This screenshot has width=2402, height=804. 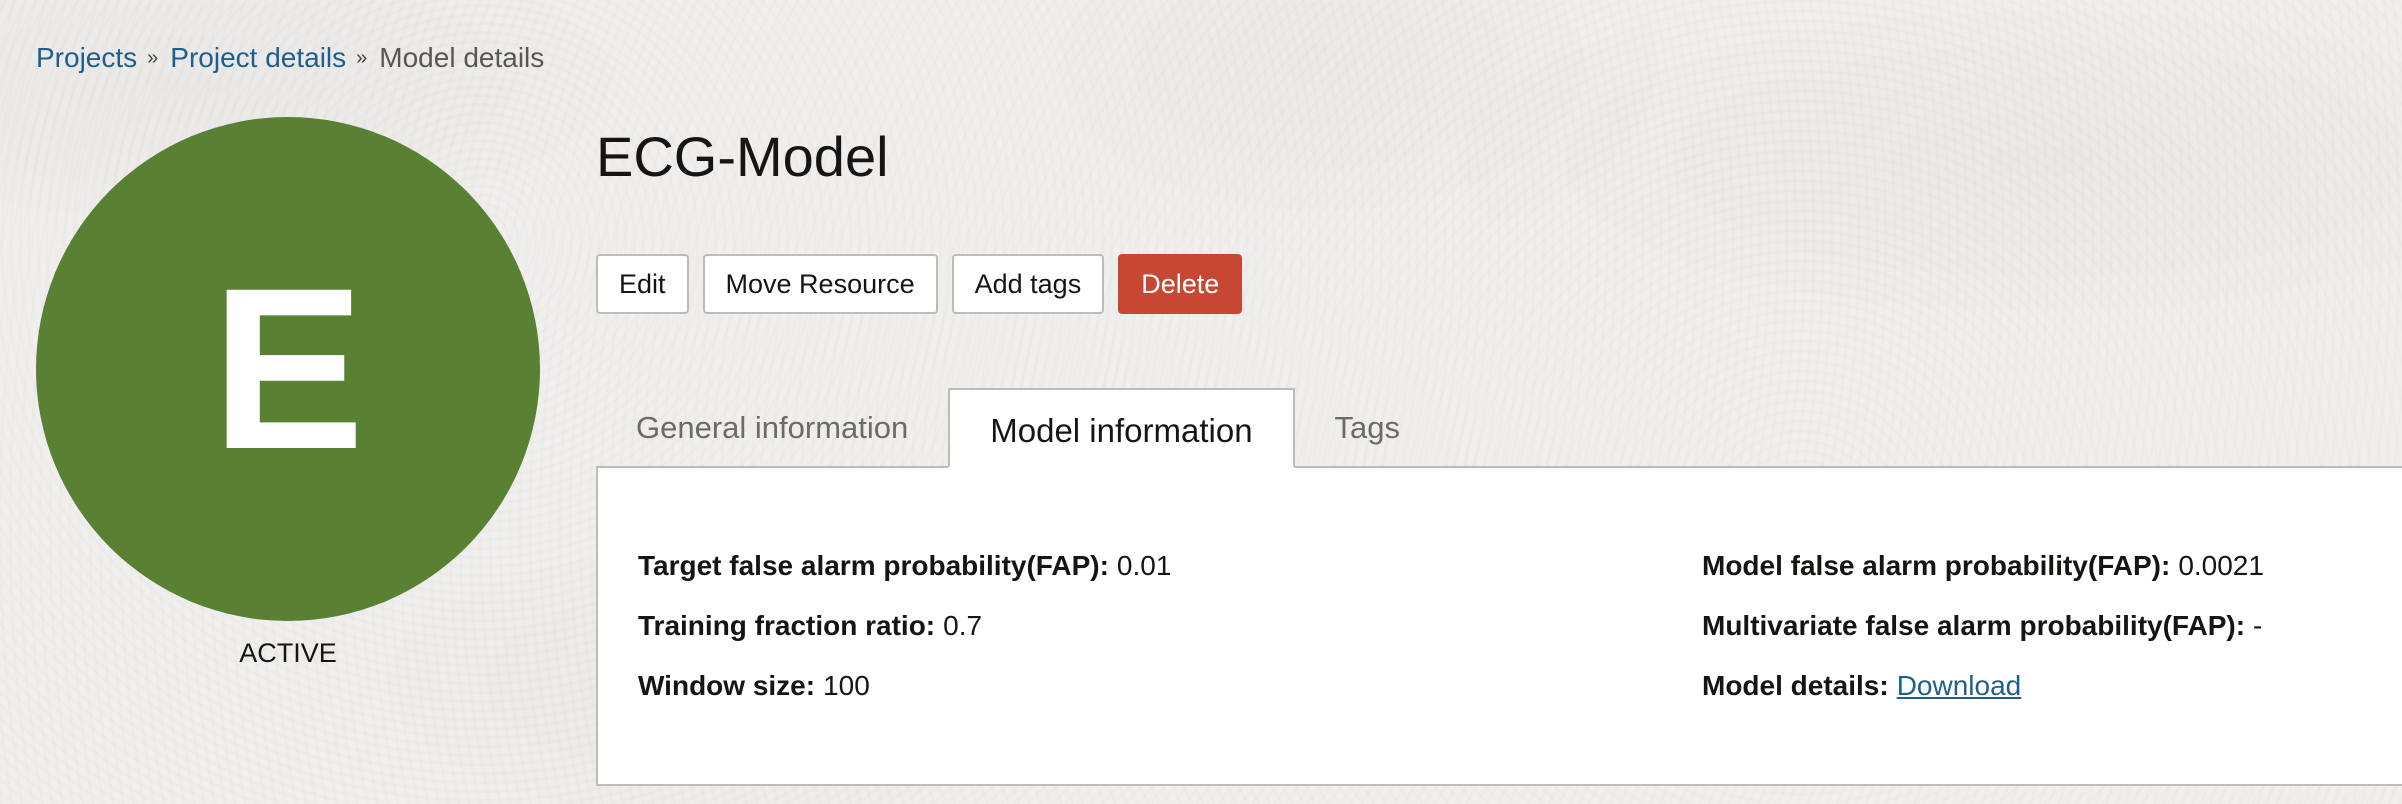 What do you see at coordinates (258, 58) in the screenshot?
I see `breadcrumb-project-details-link: Project details` at bounding box center [258, 58].